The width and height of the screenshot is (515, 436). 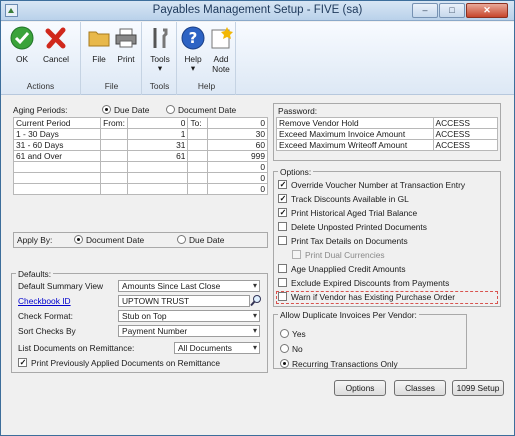 What do you see at coordinates (282, 226) in the screenshot?
I see `checkbox-indicator` at bounding box center [282, 226].